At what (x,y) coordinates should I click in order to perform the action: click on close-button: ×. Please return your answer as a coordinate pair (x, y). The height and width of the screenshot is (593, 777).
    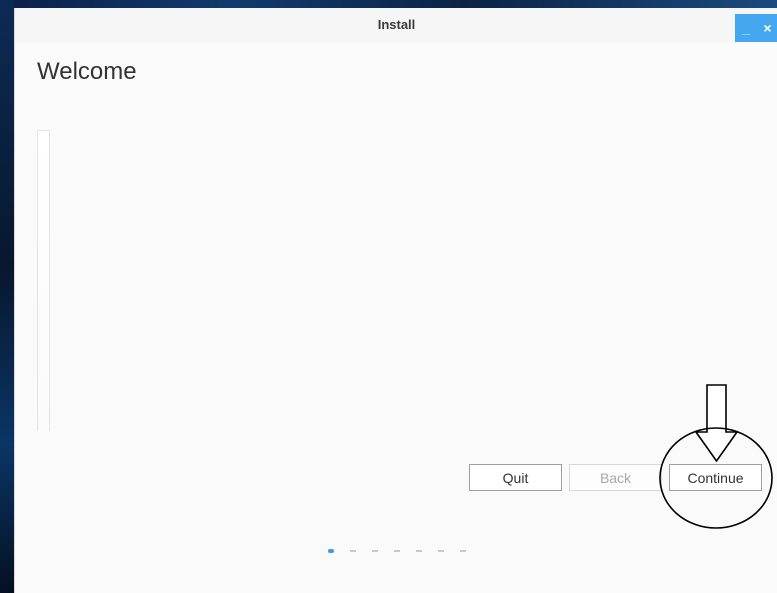
    Looking at the image, I should click on (767, 28).